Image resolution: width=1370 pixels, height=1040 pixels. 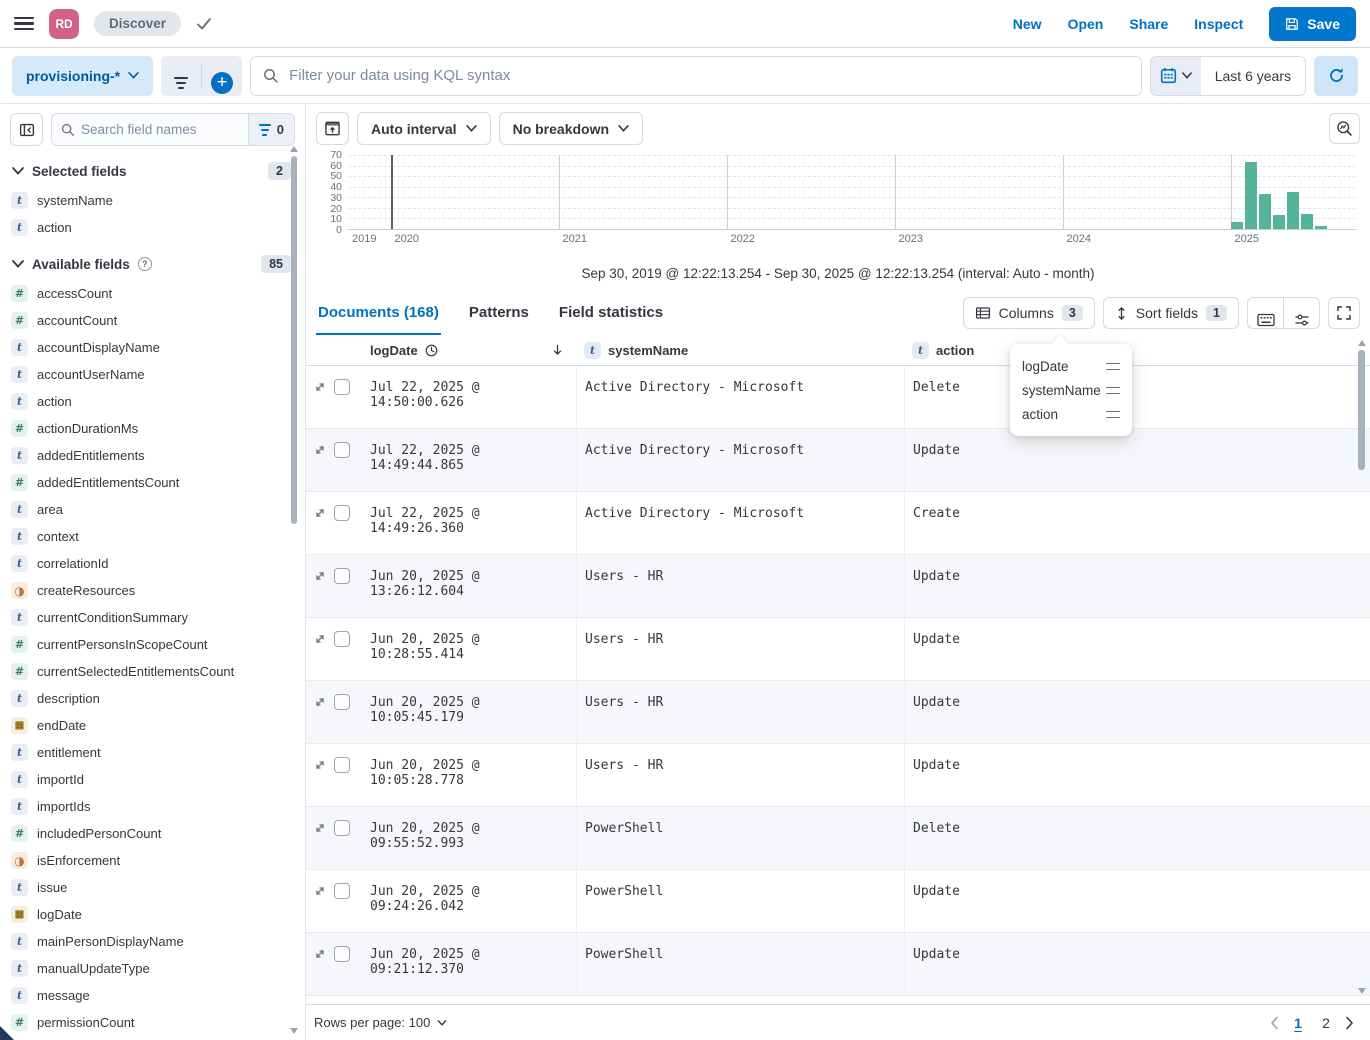 I want to click on field-item: addedEntitlements, so click(x=152, y=455).